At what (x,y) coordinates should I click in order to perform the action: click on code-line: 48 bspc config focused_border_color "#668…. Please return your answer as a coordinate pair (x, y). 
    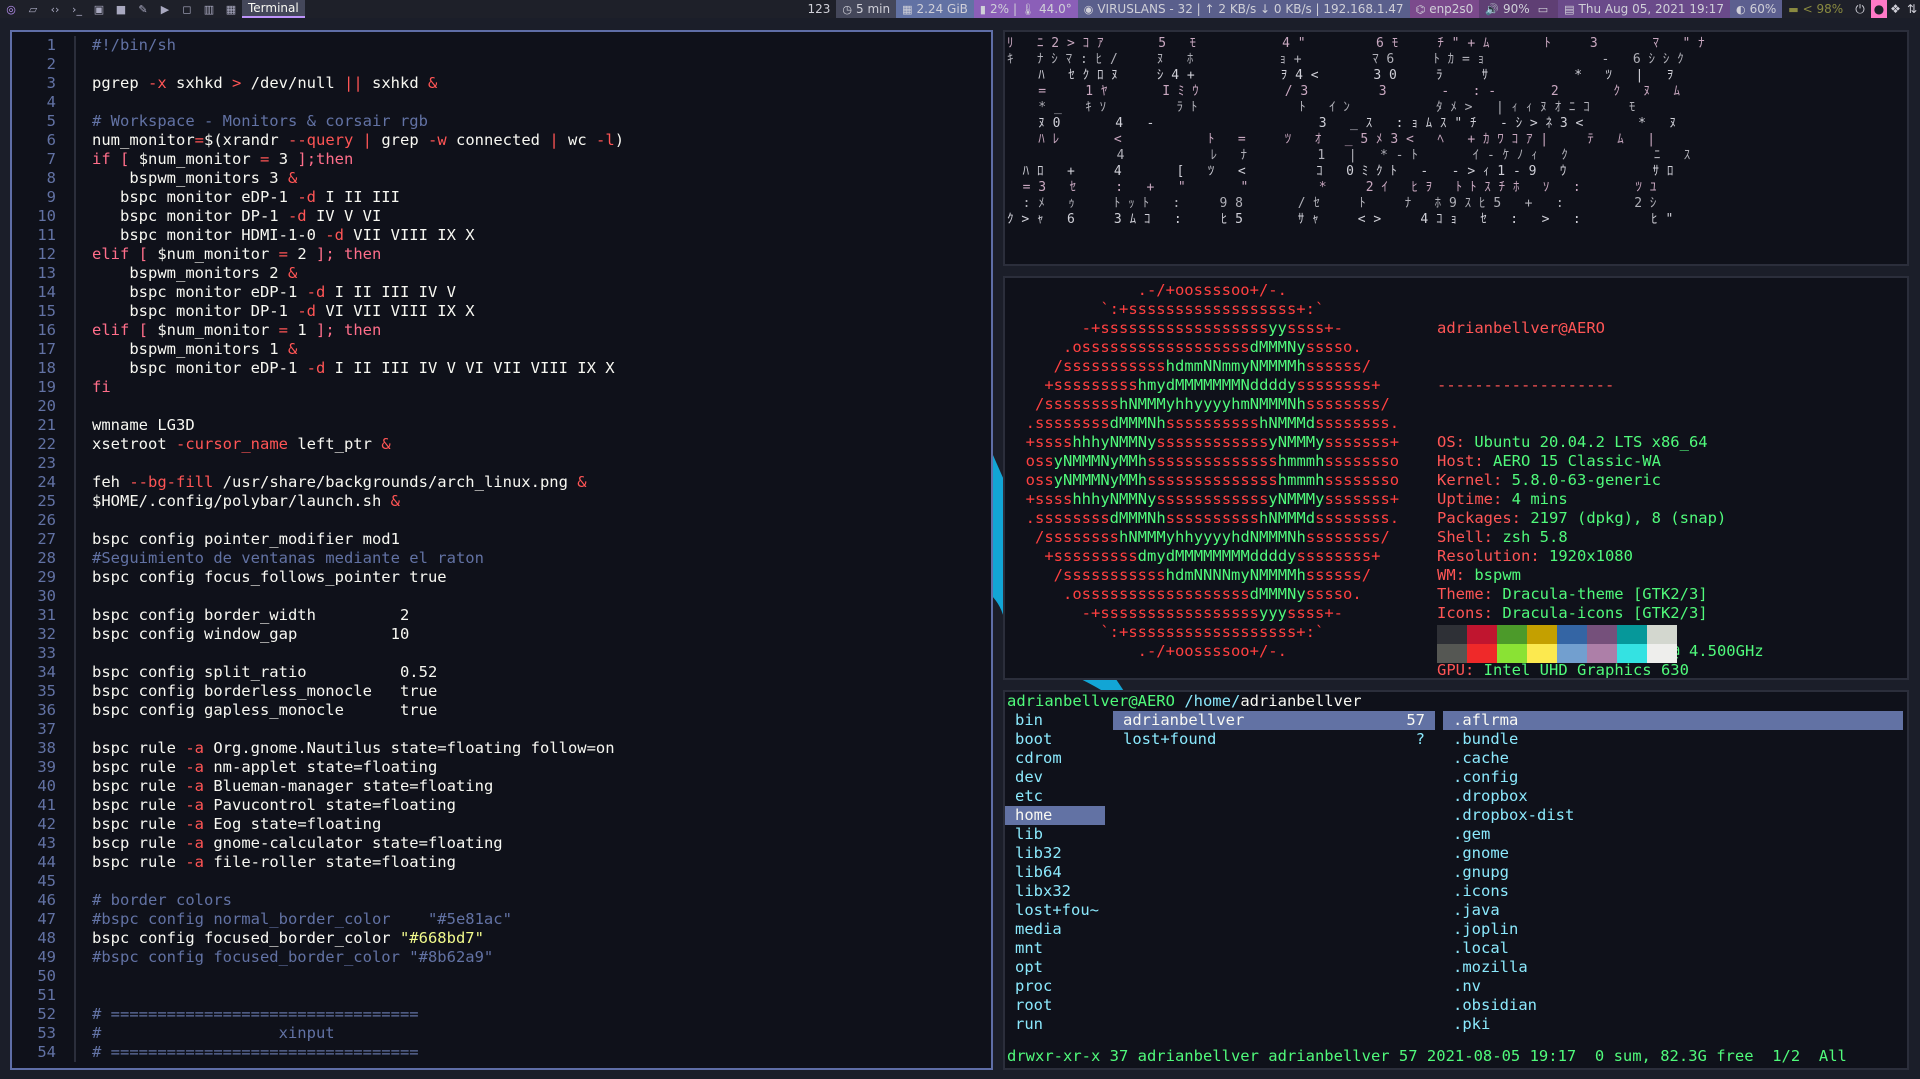
    Looking at the image, I should click on (501, 938).